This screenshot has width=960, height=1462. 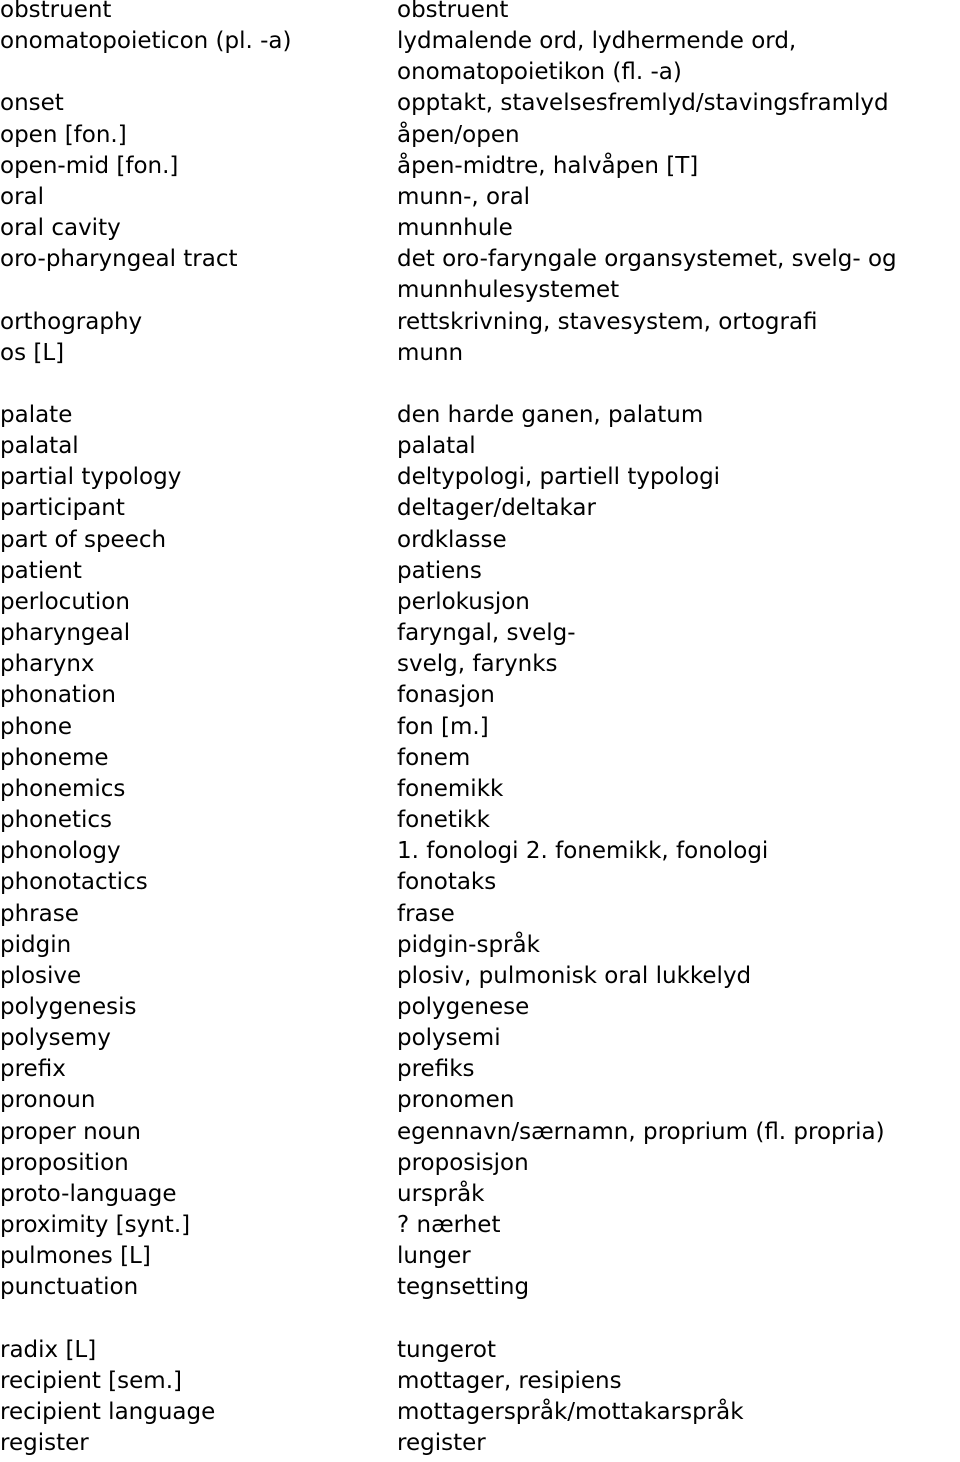 I want to click on norwegian-translation: register, so click(x=441, y=1443).